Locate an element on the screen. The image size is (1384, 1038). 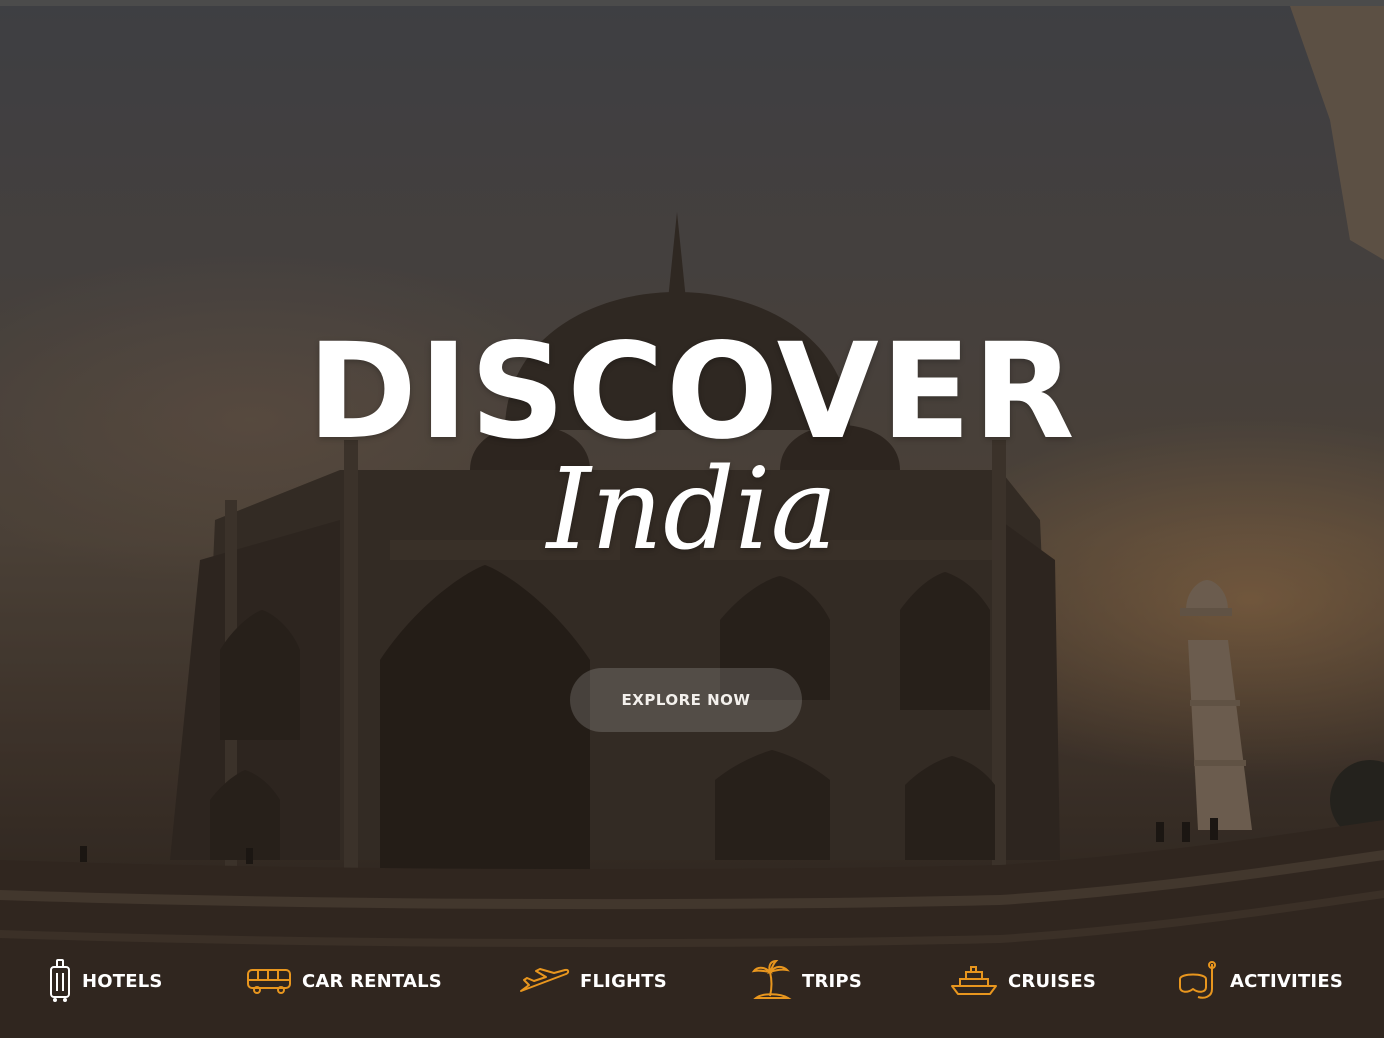
service-label: HOTELS is located at coordinates (122, 981).